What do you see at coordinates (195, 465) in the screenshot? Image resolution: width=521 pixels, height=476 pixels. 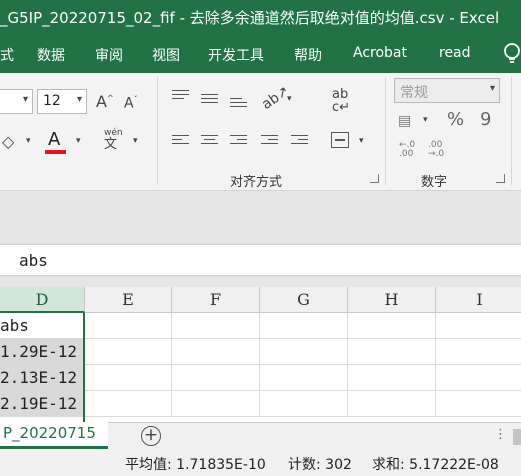 I see `status-average: 平均值: 1.71835E-10` at bounding box center [195, 465].